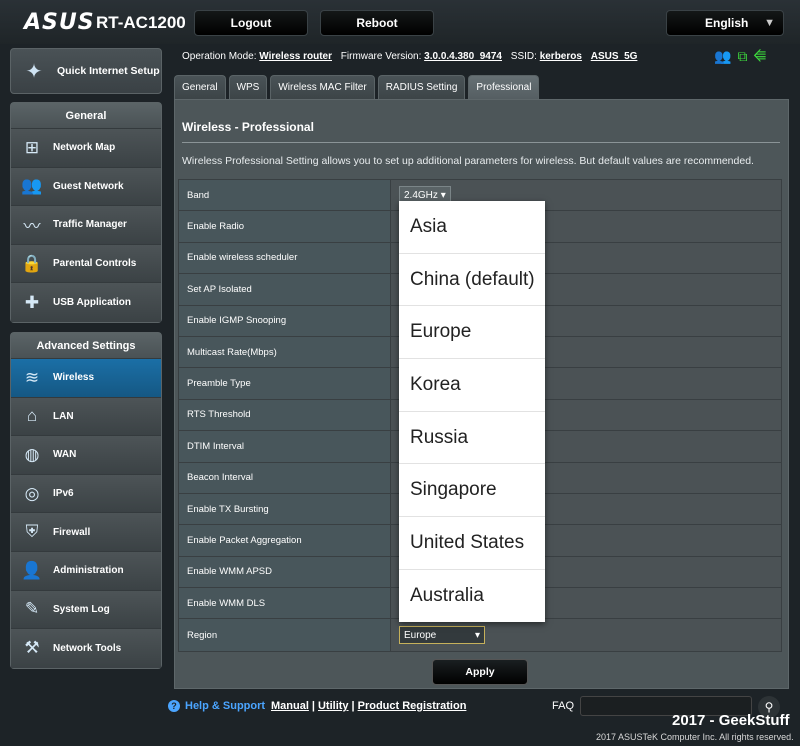 The height and width of the screenshot is (746, 800). What do you see at coordinates (95, 264) in the screenshot?
I see `sidebar-item-label: Parental Controls` at bounding box center [95, 264].